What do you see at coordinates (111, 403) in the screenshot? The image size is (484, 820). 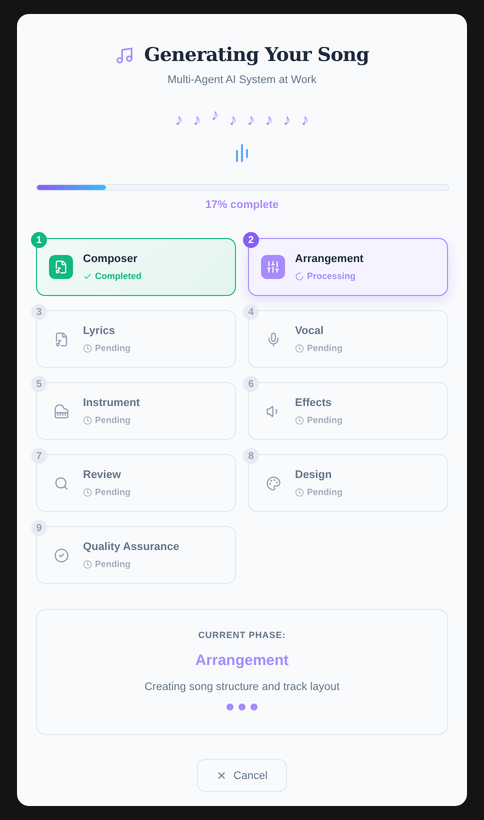 I see `agent-name: Instrument` at bounding box center [111, 403].